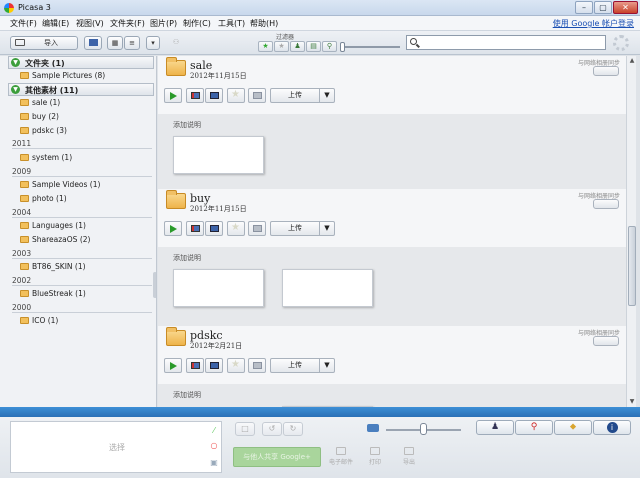  What do you see at coordinates (214, 430) in the screenshot?
I see `hold-pin-icon: ⁄` at bounding box center [214, 430].